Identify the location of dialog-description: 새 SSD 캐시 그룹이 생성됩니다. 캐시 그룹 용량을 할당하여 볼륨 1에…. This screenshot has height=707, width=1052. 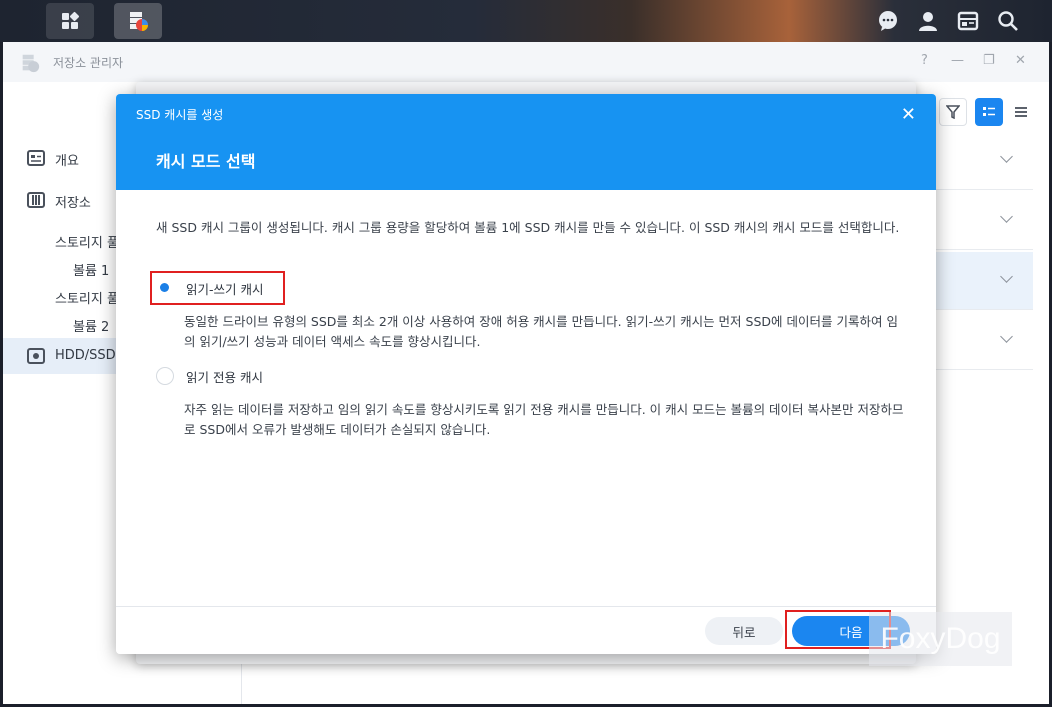
(528, 227).